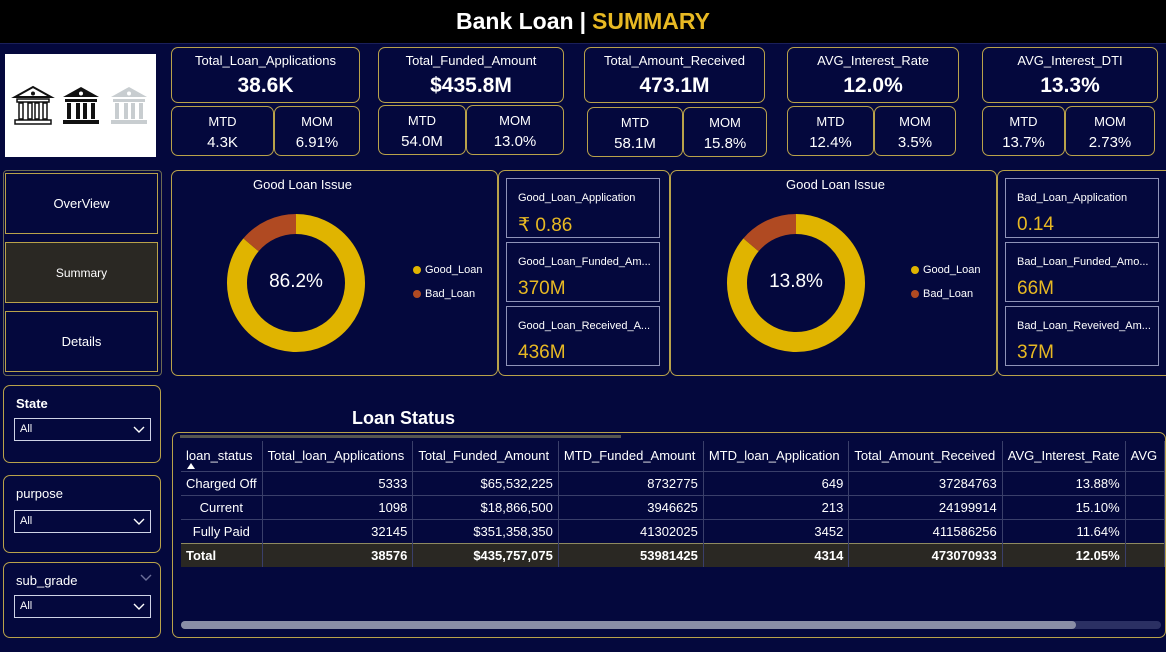  I want to click on stat-value: 370M, so click(542, 288).